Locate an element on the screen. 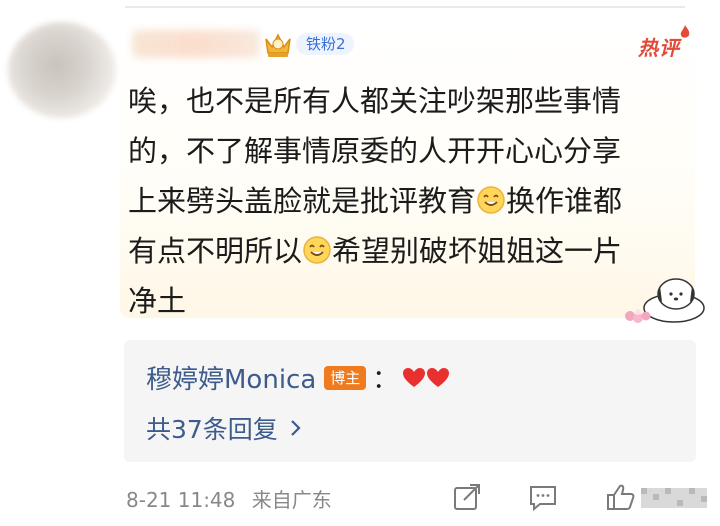 The height and width of the screenshot is (526, 720). view-replies-link: 共37条回复 is located at coordinates (224, 428).